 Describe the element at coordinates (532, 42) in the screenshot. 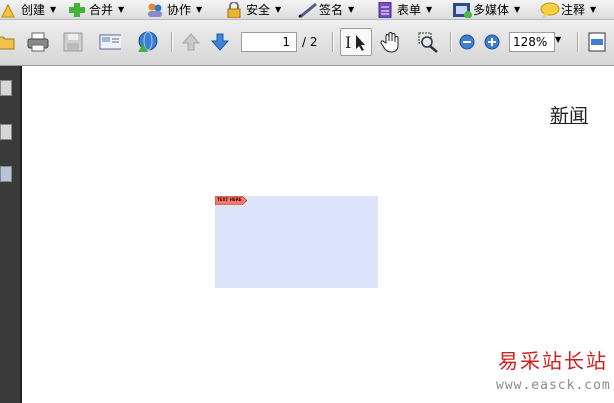

I see `zoom-level-input: 128%` at that location.